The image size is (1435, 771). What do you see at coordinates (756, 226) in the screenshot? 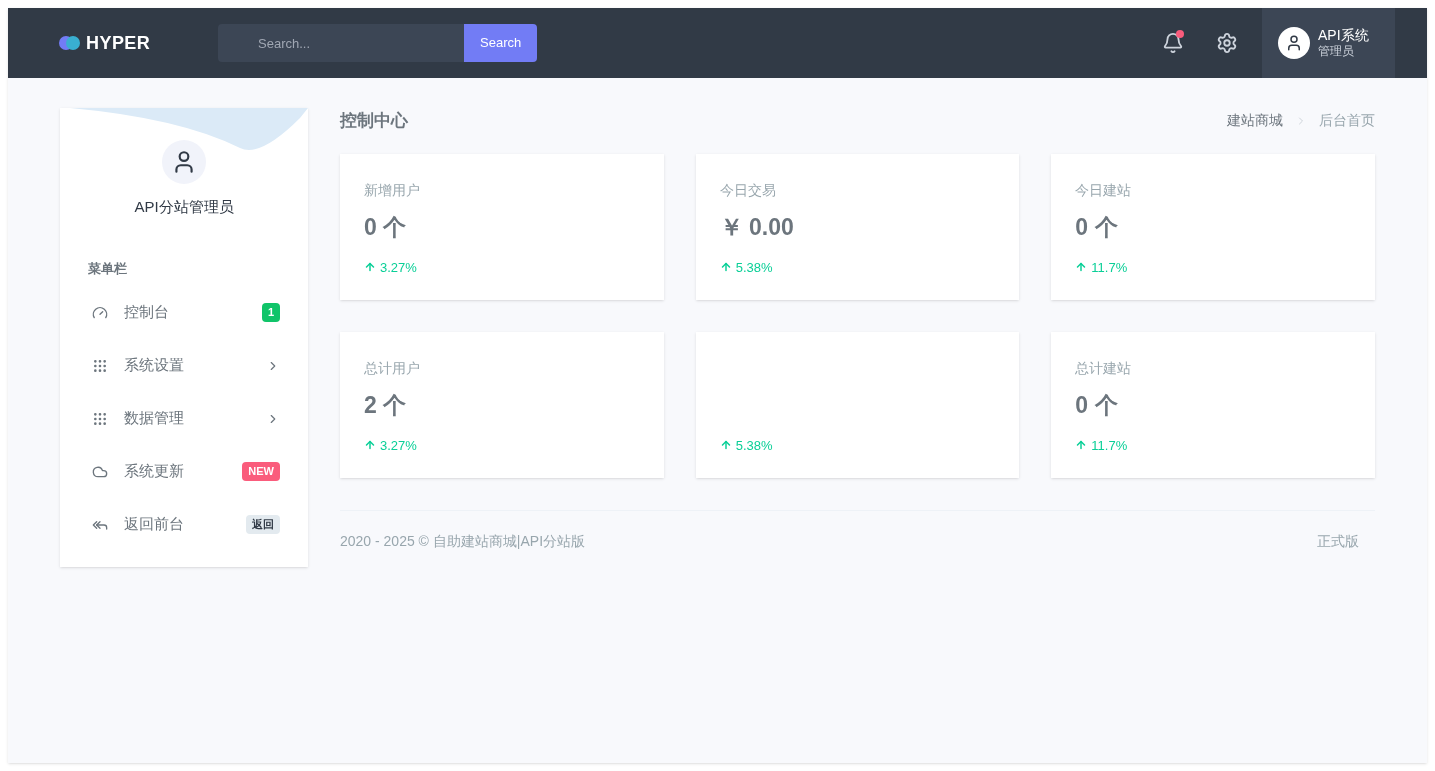
I see `stat-value: ￥ 0.00` at bounding box center [756, 226].